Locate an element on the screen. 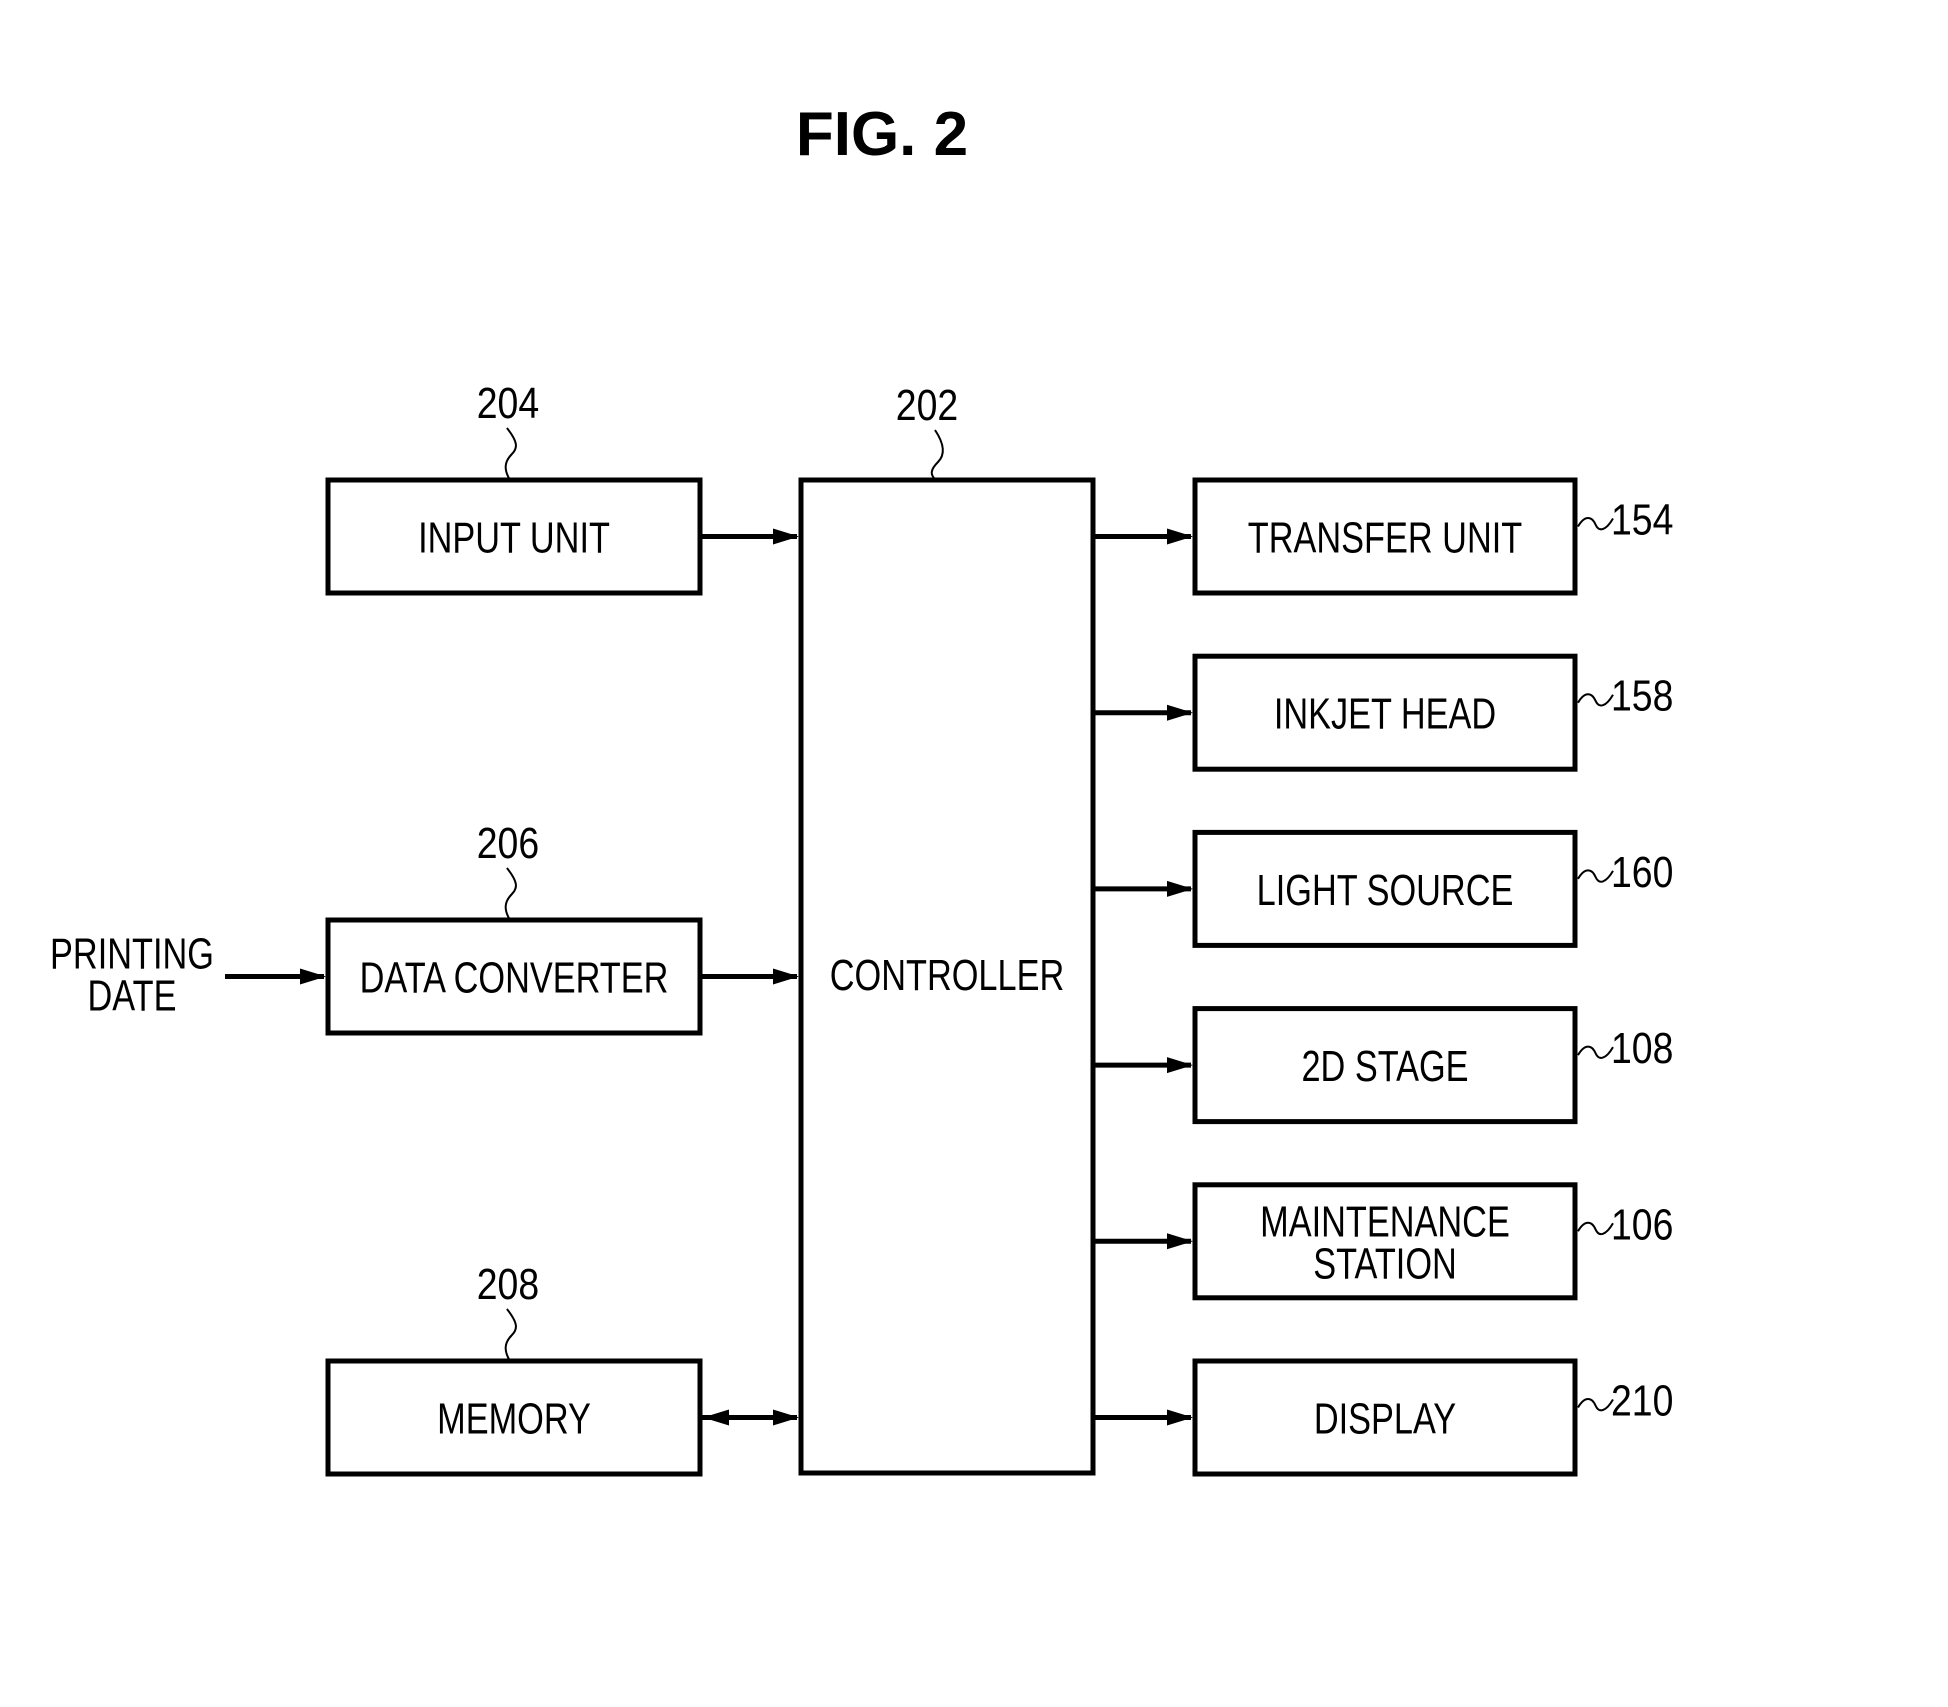 This screenshot has width=1948, height=1707. memory-label: MEMORY is located at coordinates (514, 1418).